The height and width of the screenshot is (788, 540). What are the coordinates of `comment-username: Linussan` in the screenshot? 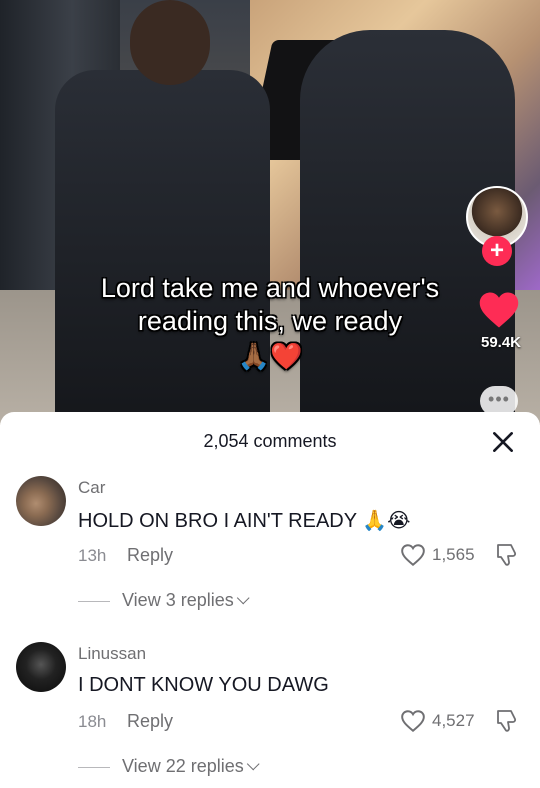 It's located at (112, 654).